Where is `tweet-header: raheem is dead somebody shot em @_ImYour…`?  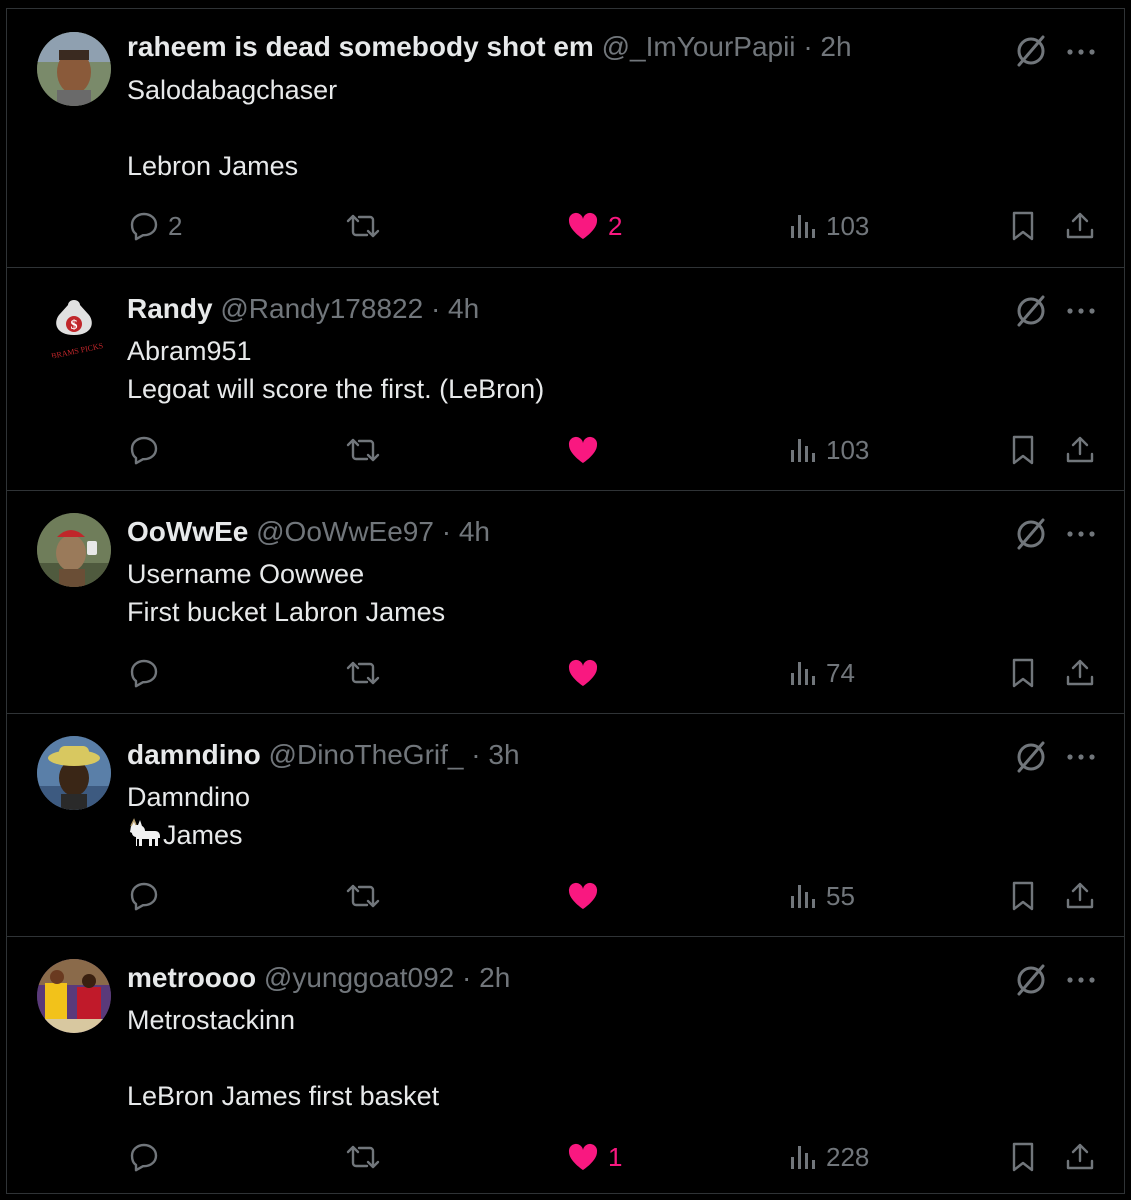
tweet-header: raheem is dead somebody shot em @_ImYour… is located at coordinates (489, 47).